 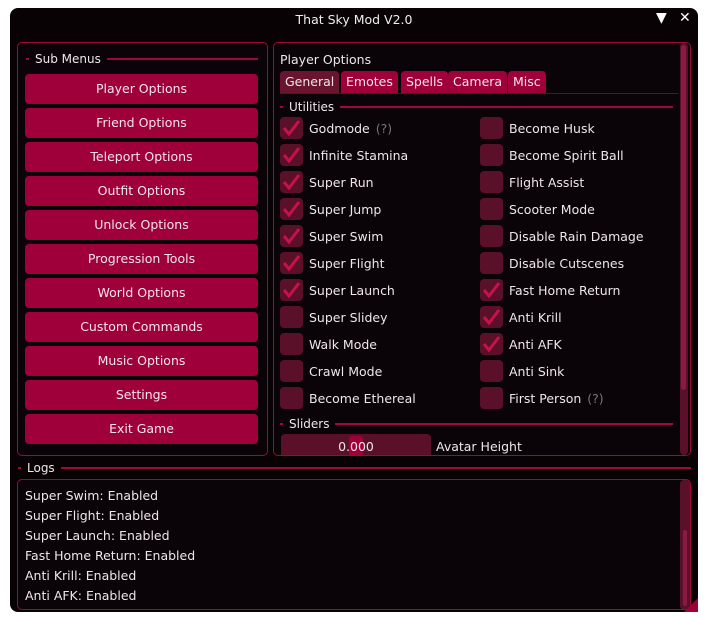 I want to click on submenu-button-friend-options: Friend Options, so click(x=141, y=123).